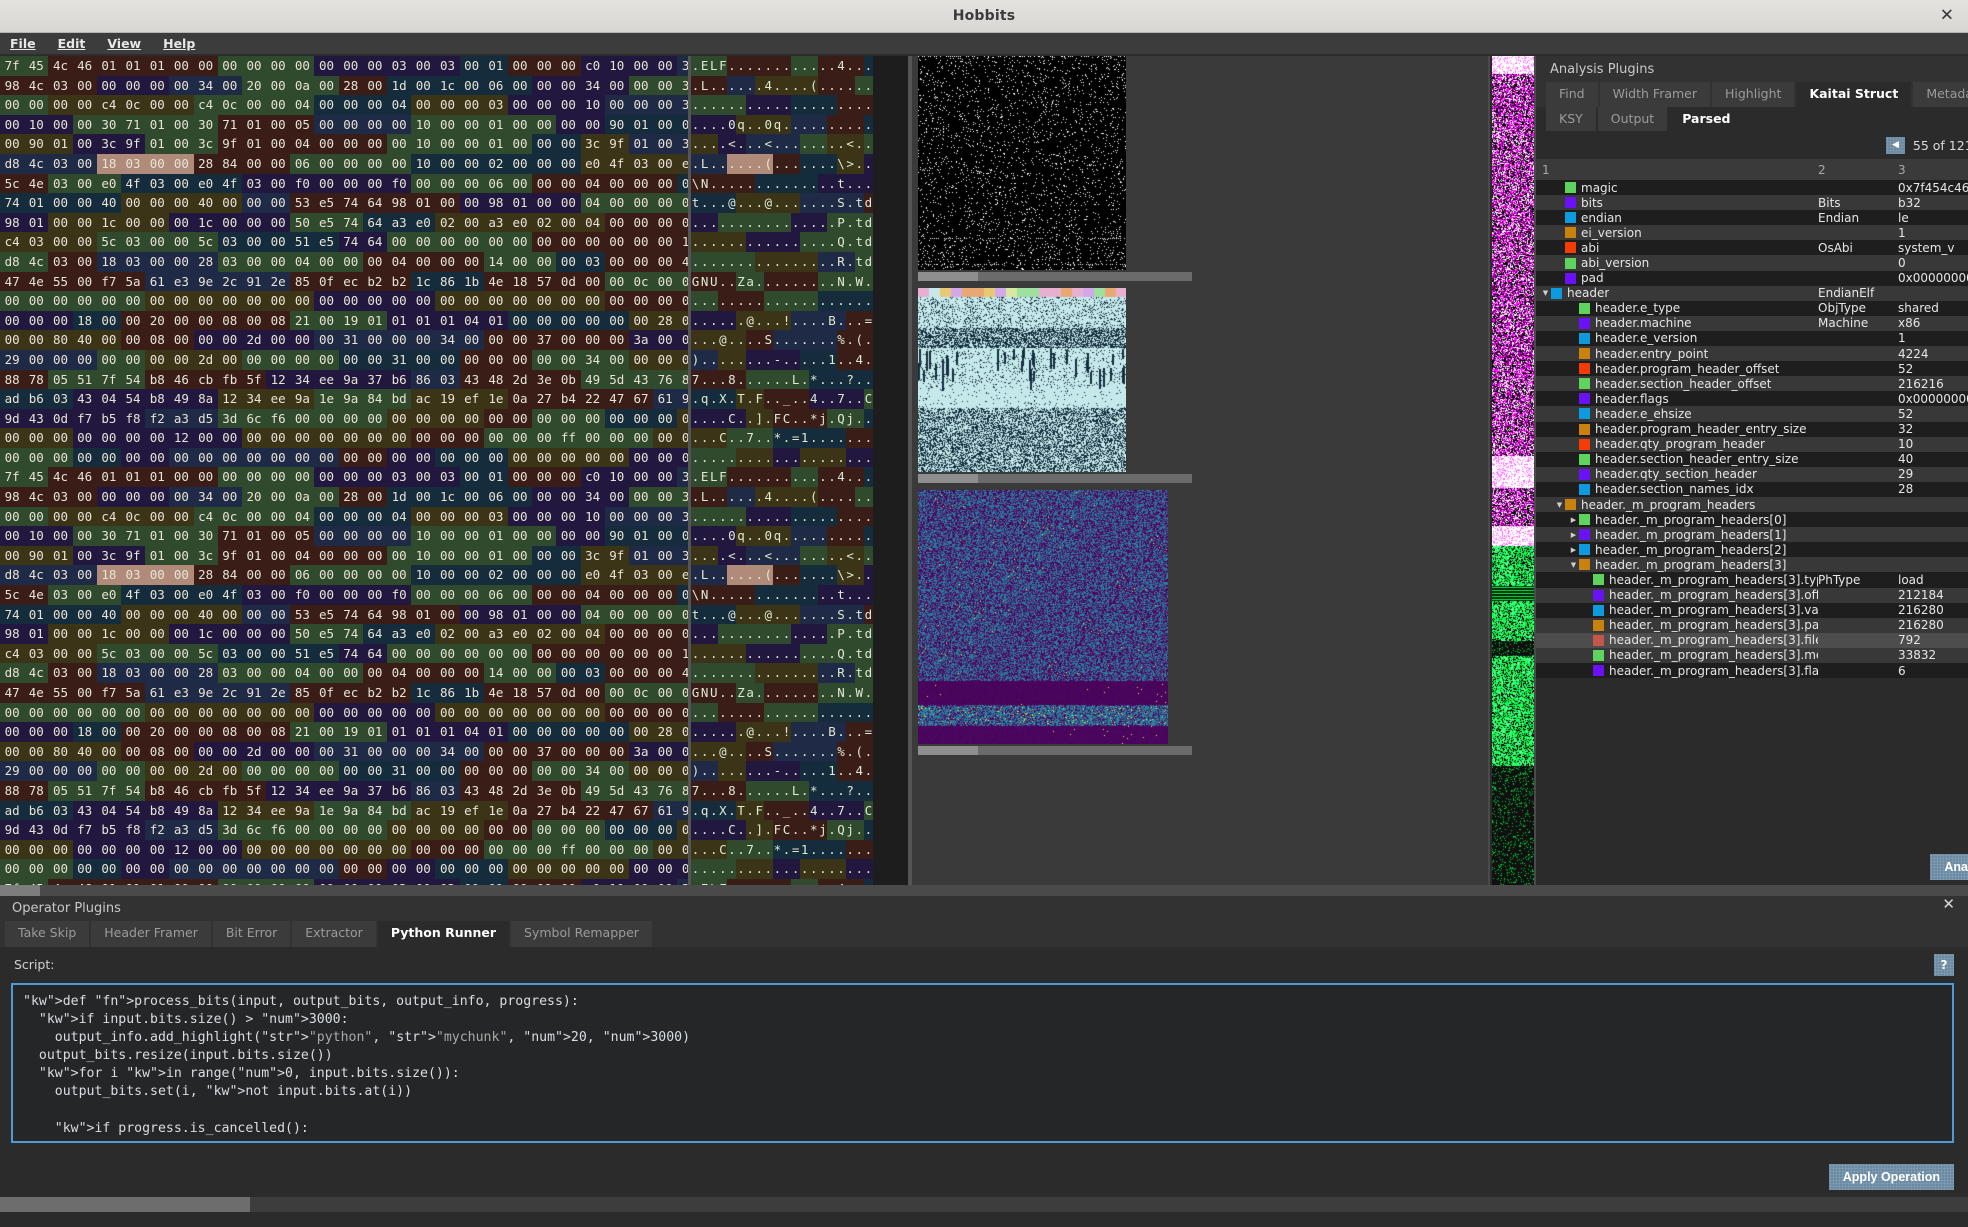 The width and height of the screenshot is (1968, 1227). What do you see at coordinates (108, 242) in the screenshot?
I see `hex-byte: 5c` at bounding box center [108, 242].